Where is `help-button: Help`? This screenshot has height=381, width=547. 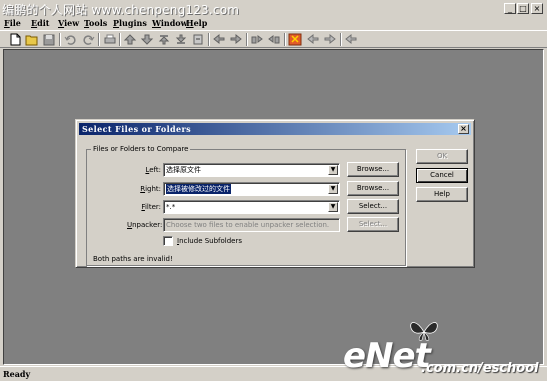 help-button: Help is located at coordinates (442, 194).